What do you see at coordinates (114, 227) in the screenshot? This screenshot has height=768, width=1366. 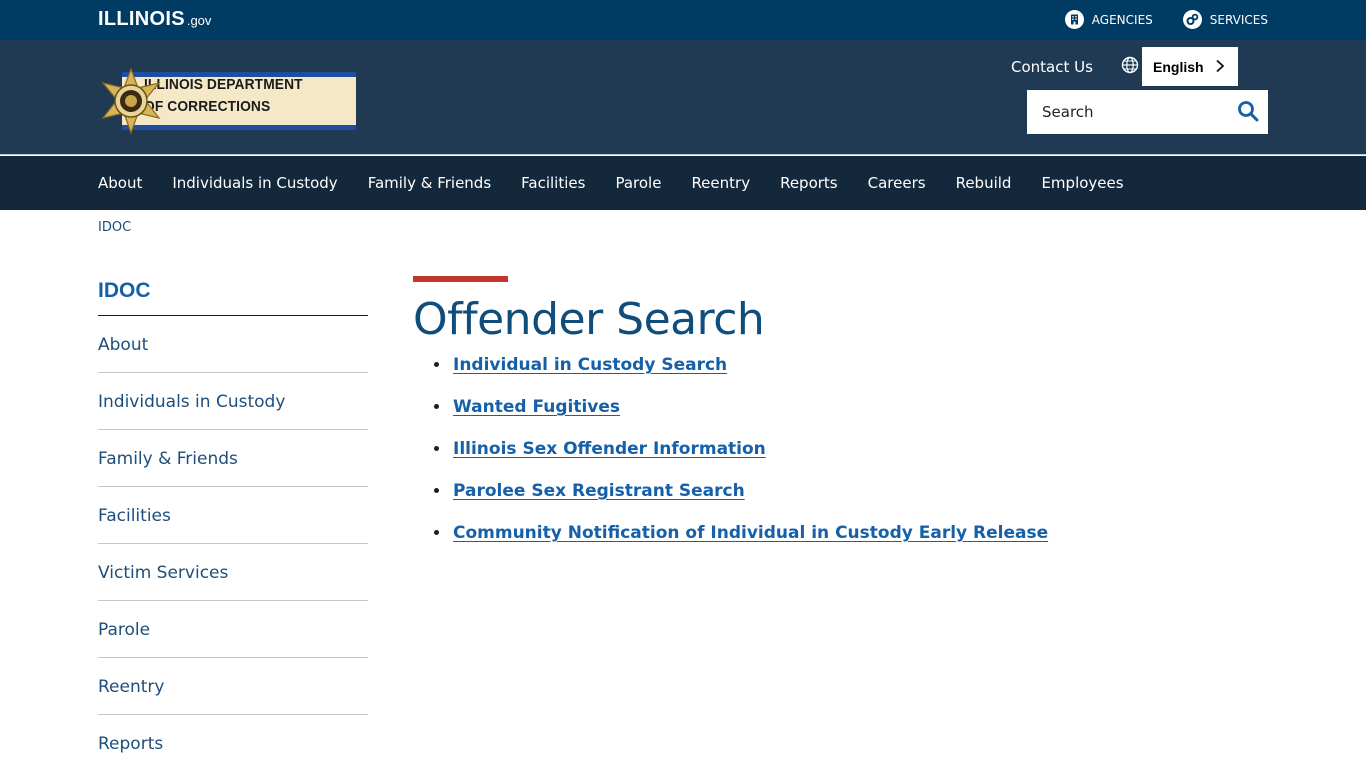 I see `breadcrumb-idoc: IDOC` at bounding box center [114, 227].